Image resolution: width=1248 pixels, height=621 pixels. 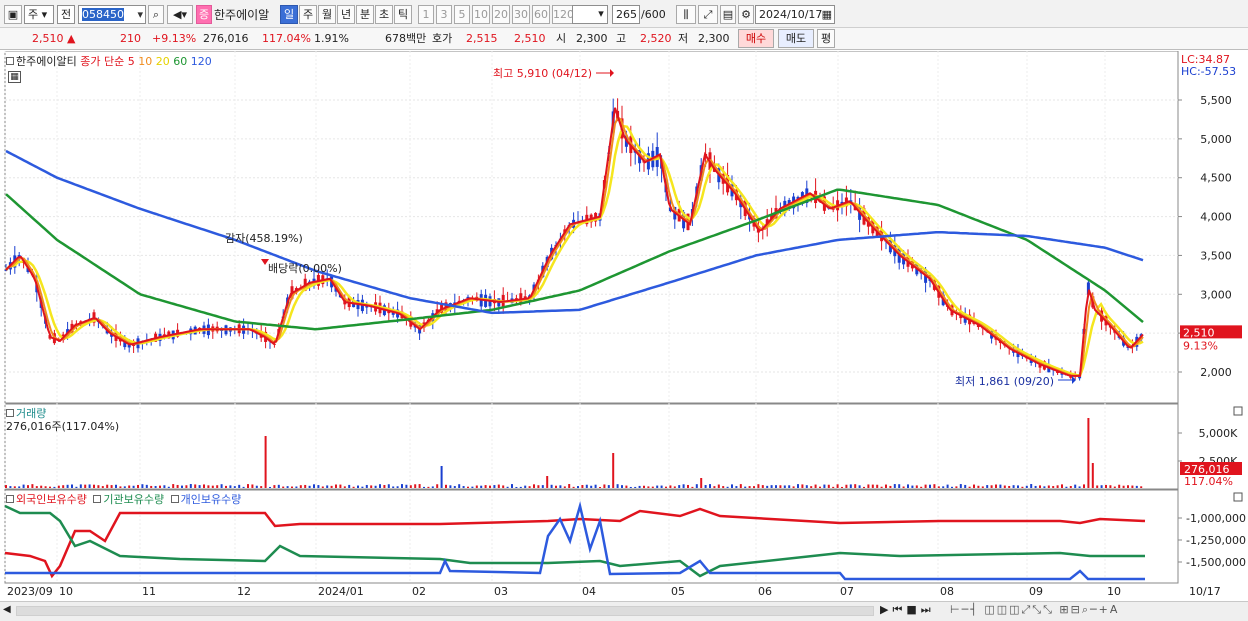 What do you see at coordinates (180, 14) in the screenshot?
I see `speaker-icon: ◀▾` at bounding box center [180, 14].